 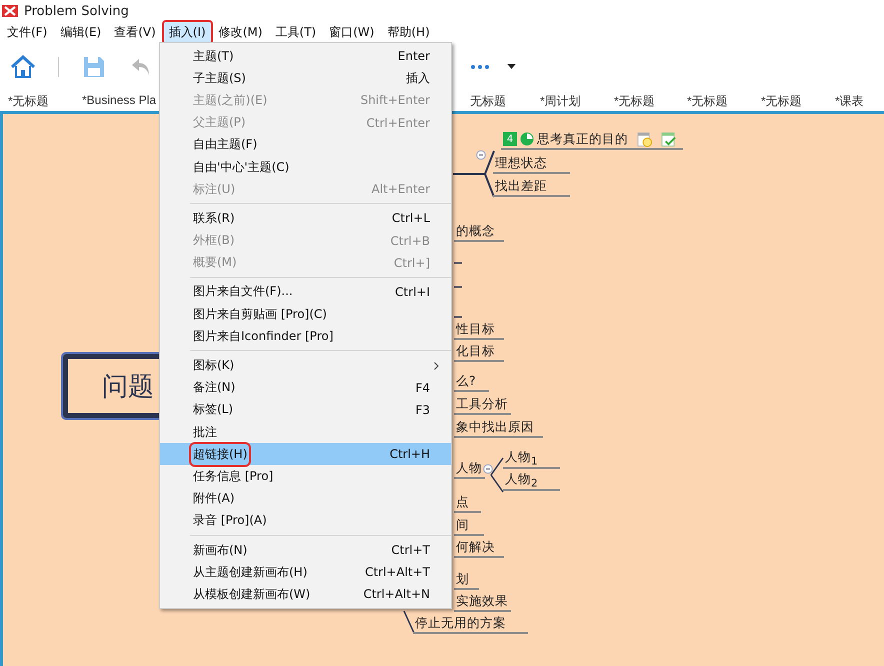 I want to click on topic-node: 4 思考真正的目的, so click(x=592, y=140).